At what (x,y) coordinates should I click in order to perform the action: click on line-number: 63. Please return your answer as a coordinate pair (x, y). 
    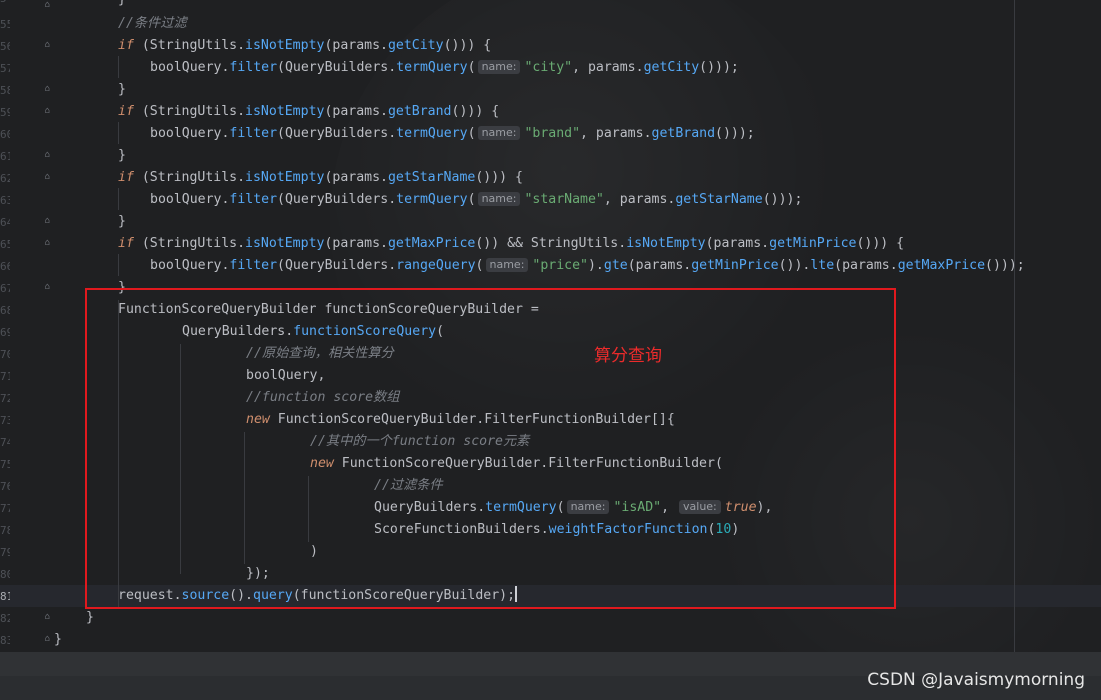
    Looking at the image, I should click on (5, 200).